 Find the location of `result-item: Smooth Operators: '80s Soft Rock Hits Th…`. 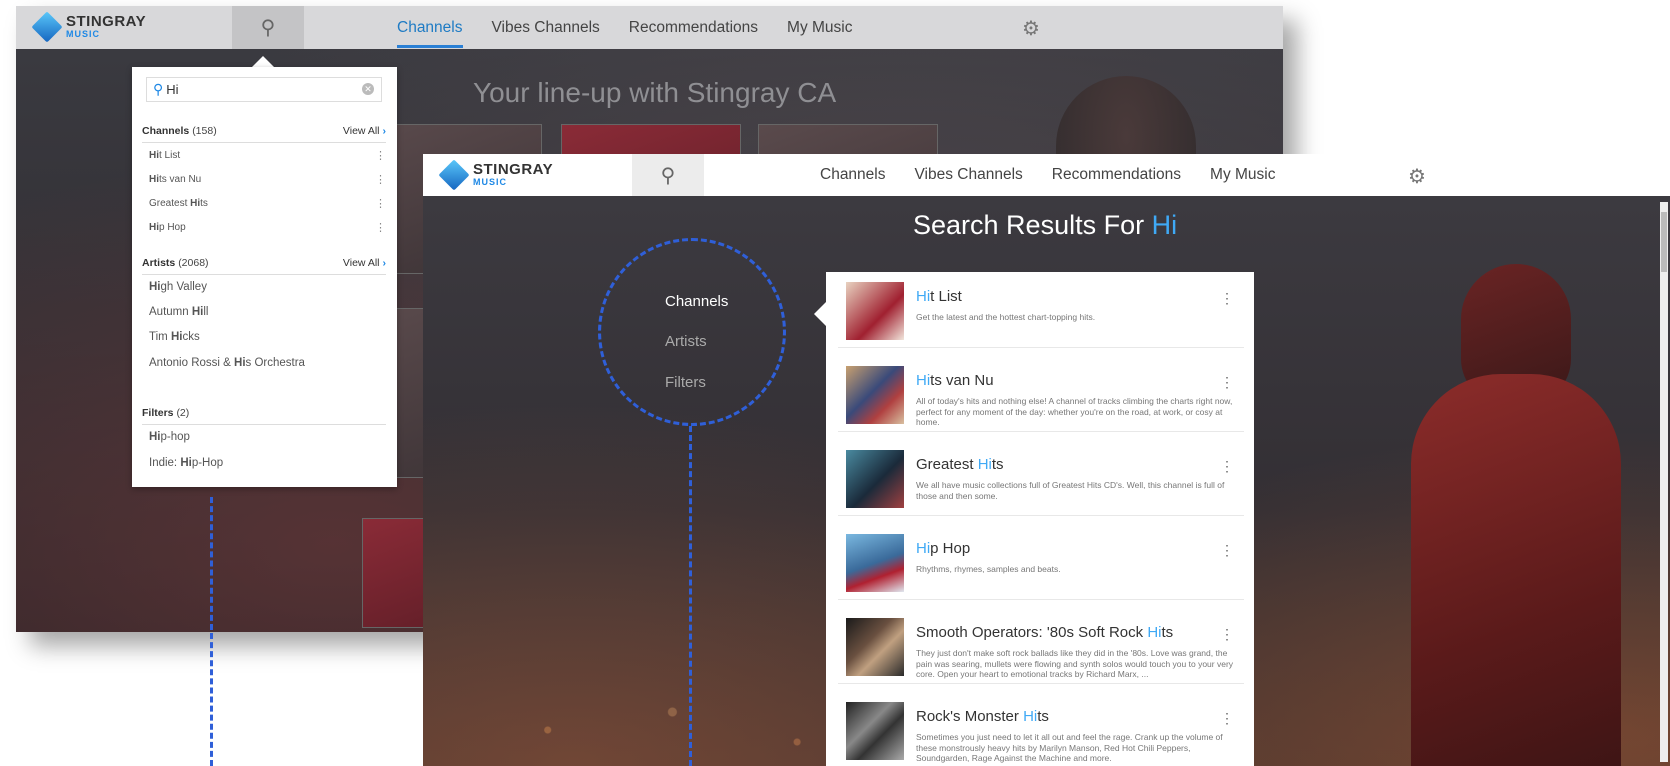

result-item: Smooth Operators: '80s Soft Rock Hits Th… is located at coordinates (1041, 646).